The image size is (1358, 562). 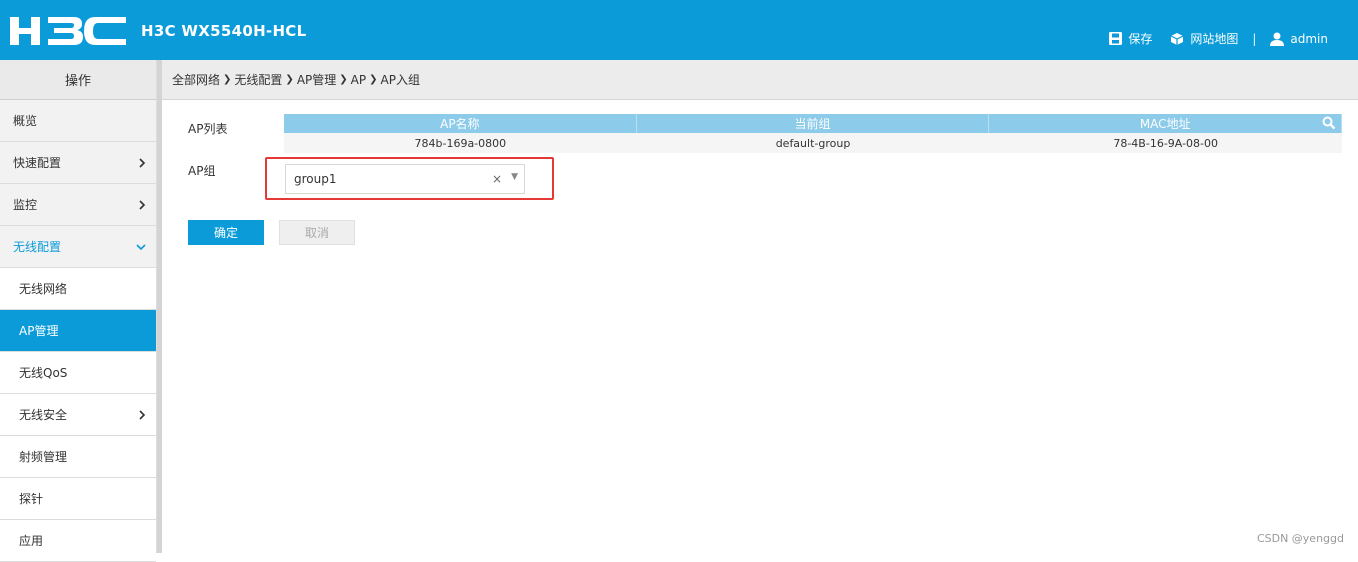 I want to click on breadcrumb-item: AP, so click(x=358, y=80).